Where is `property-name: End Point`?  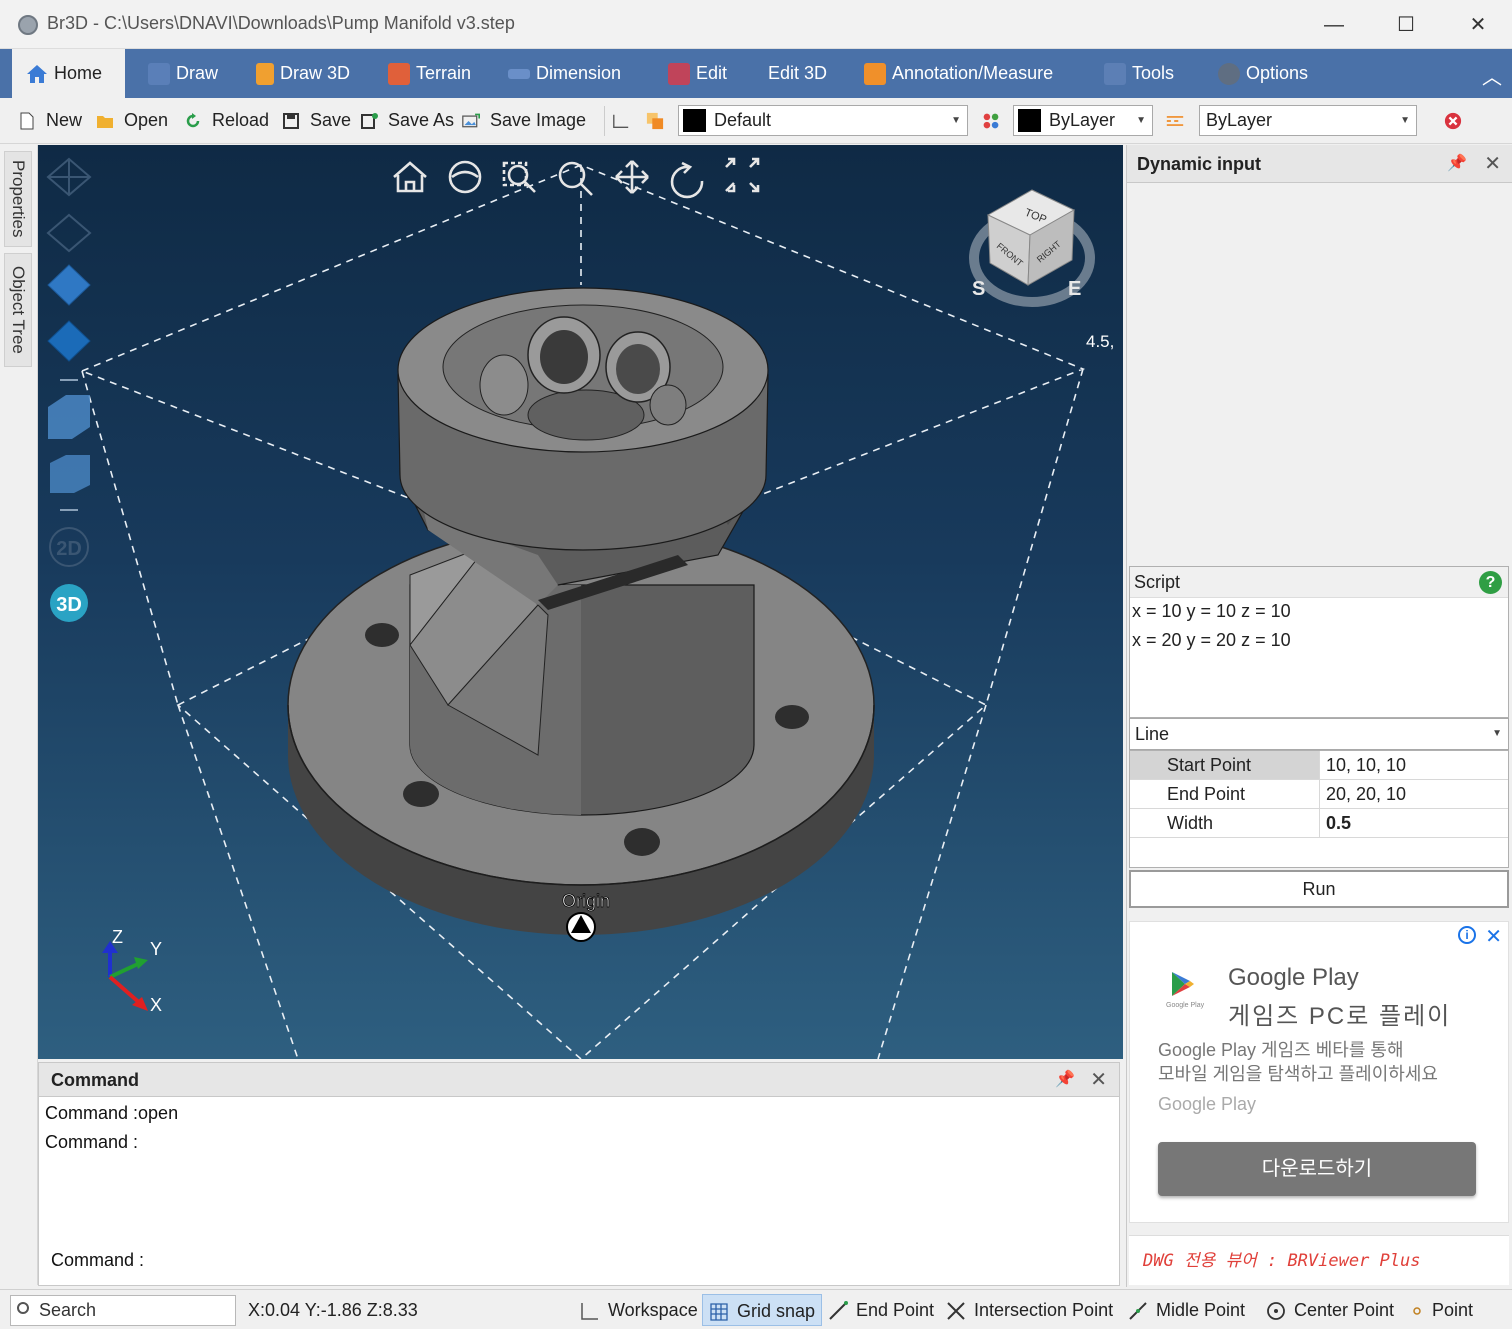 property-name: End Point is located at coordinates (1225, 794).